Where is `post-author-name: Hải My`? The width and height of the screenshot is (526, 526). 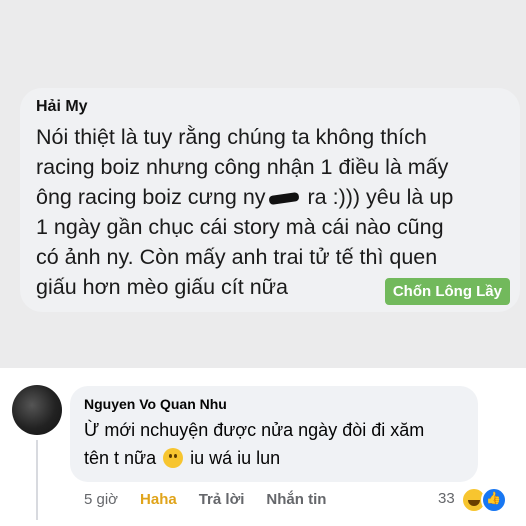 post-author-name: Hải My is located at coordinates (62, 106).